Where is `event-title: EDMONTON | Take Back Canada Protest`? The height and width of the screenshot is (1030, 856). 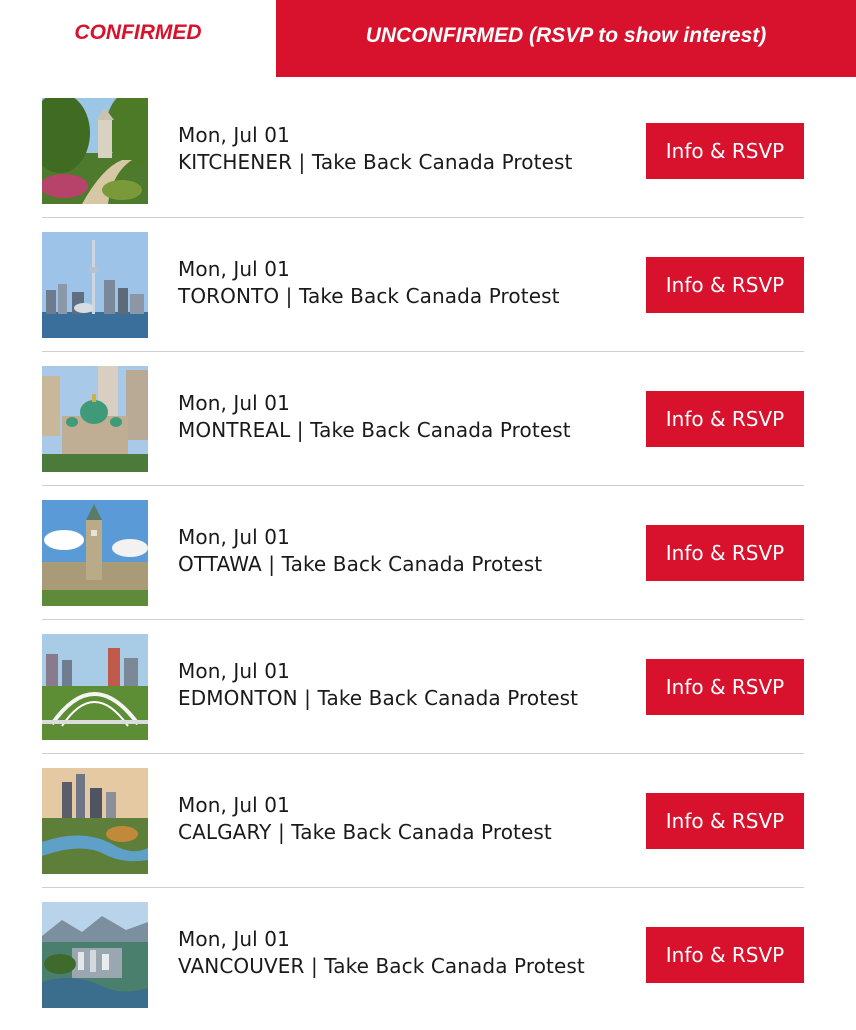 event-title: EDMONTON | Take Back Canada Protest is located at coordinates (378, 698).